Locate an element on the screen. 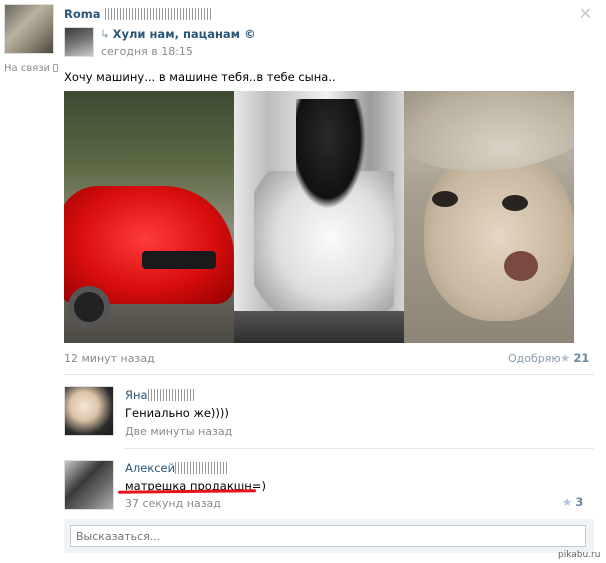 This screenshot has height=563, width=606. photo-girl is located at coordinates (319, 217).